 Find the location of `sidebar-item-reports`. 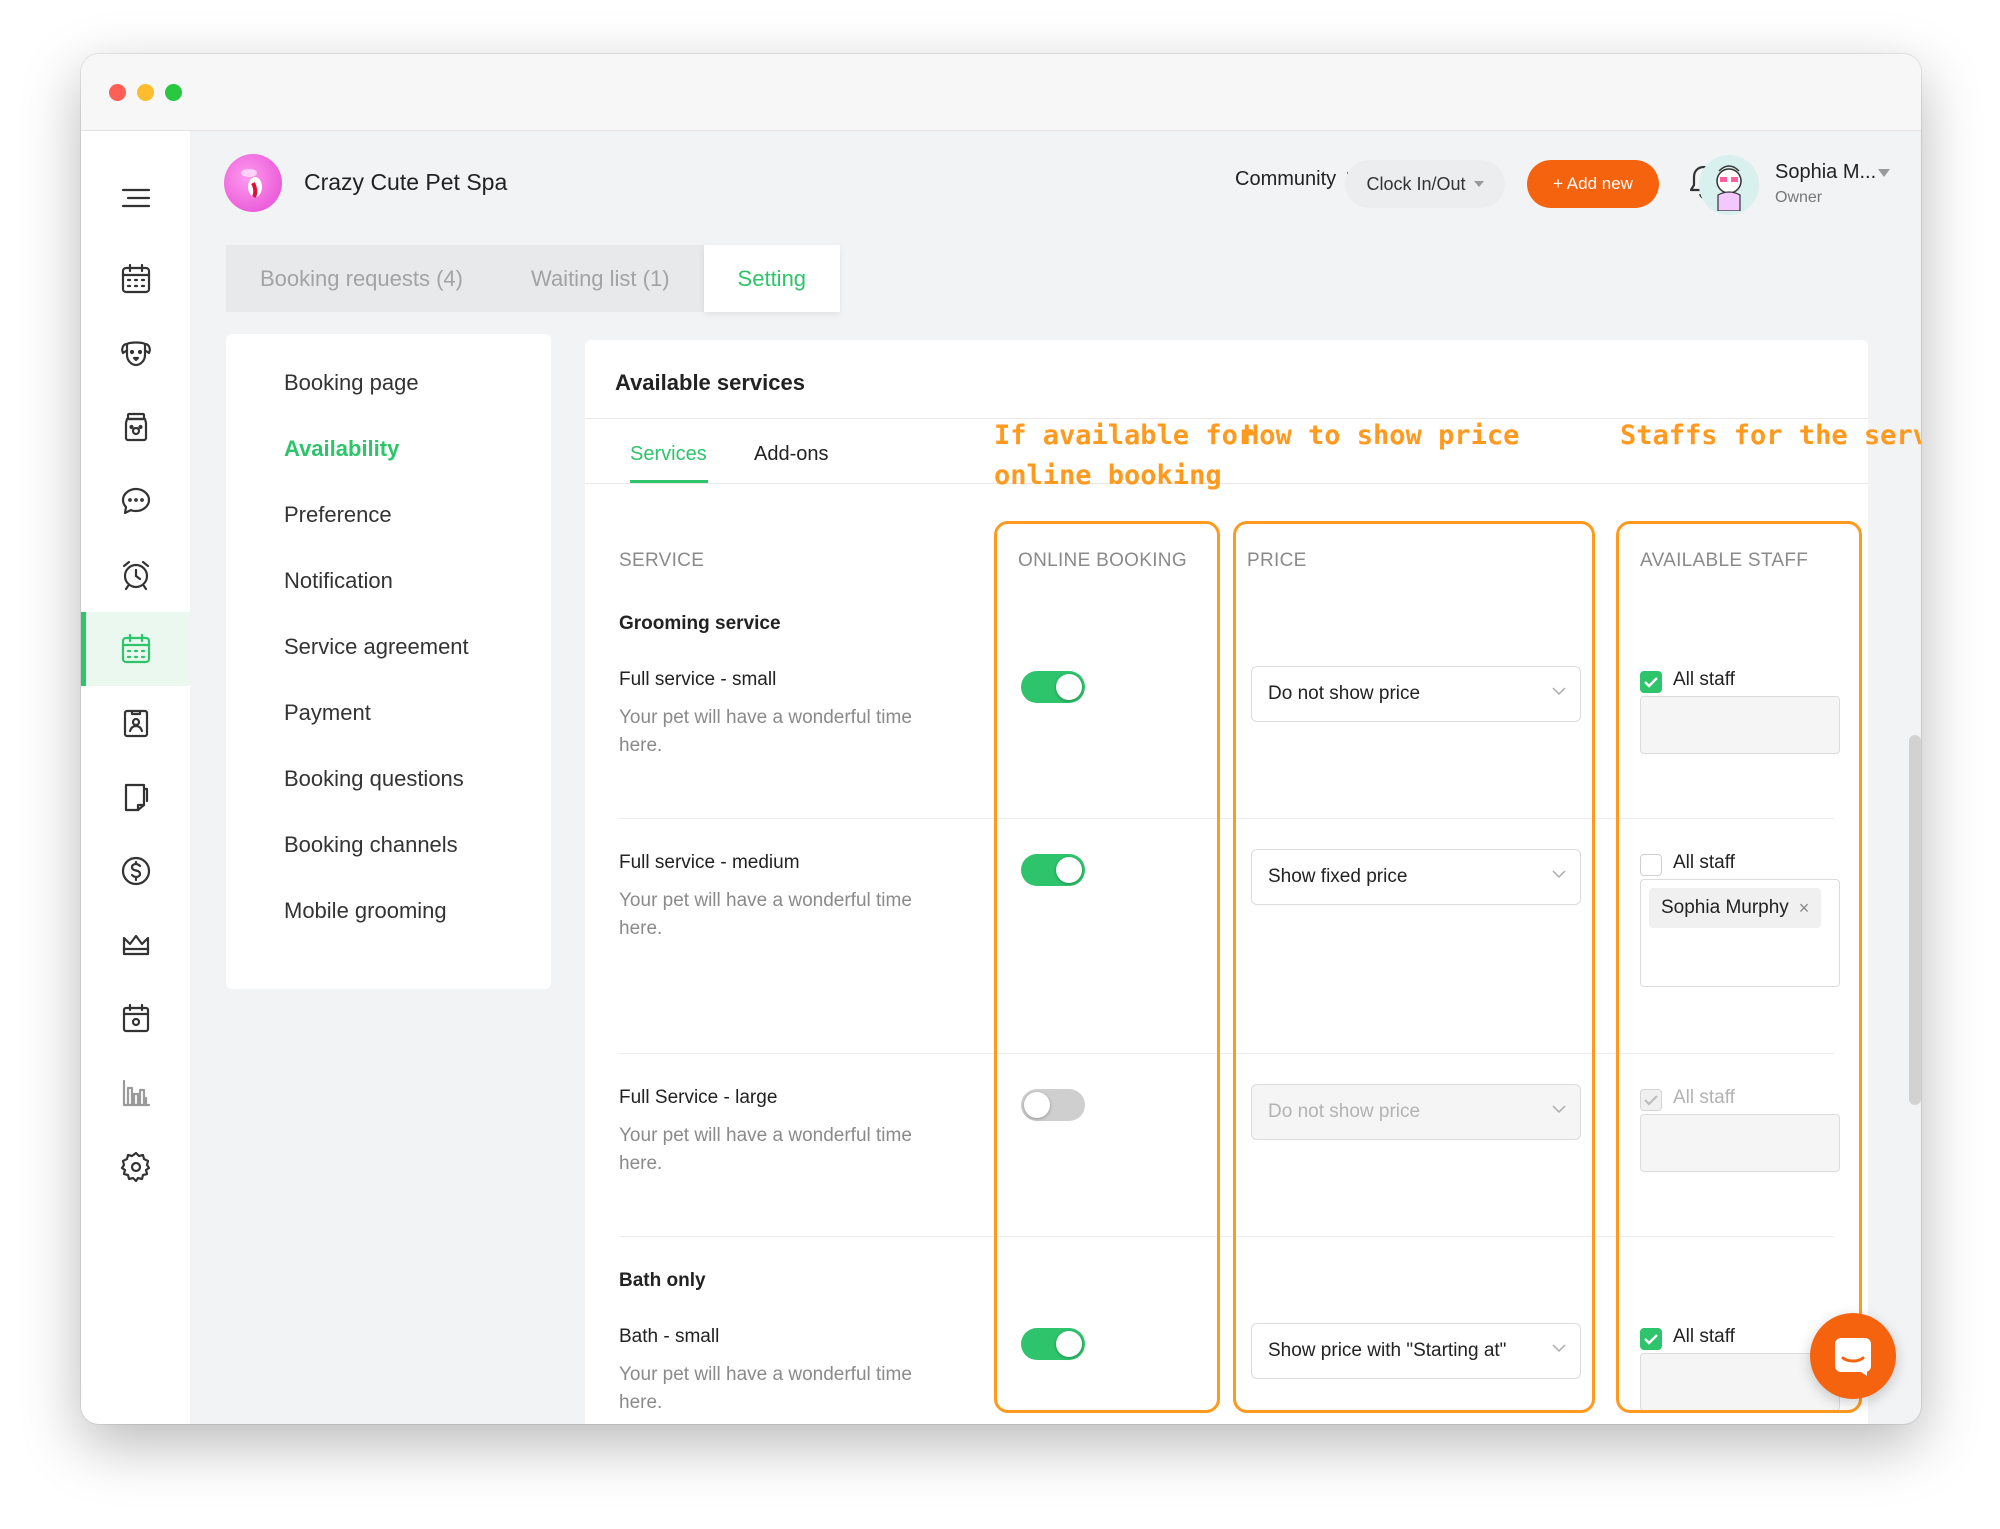

sidebar-item-reports is located at coordinates (135, 1093).